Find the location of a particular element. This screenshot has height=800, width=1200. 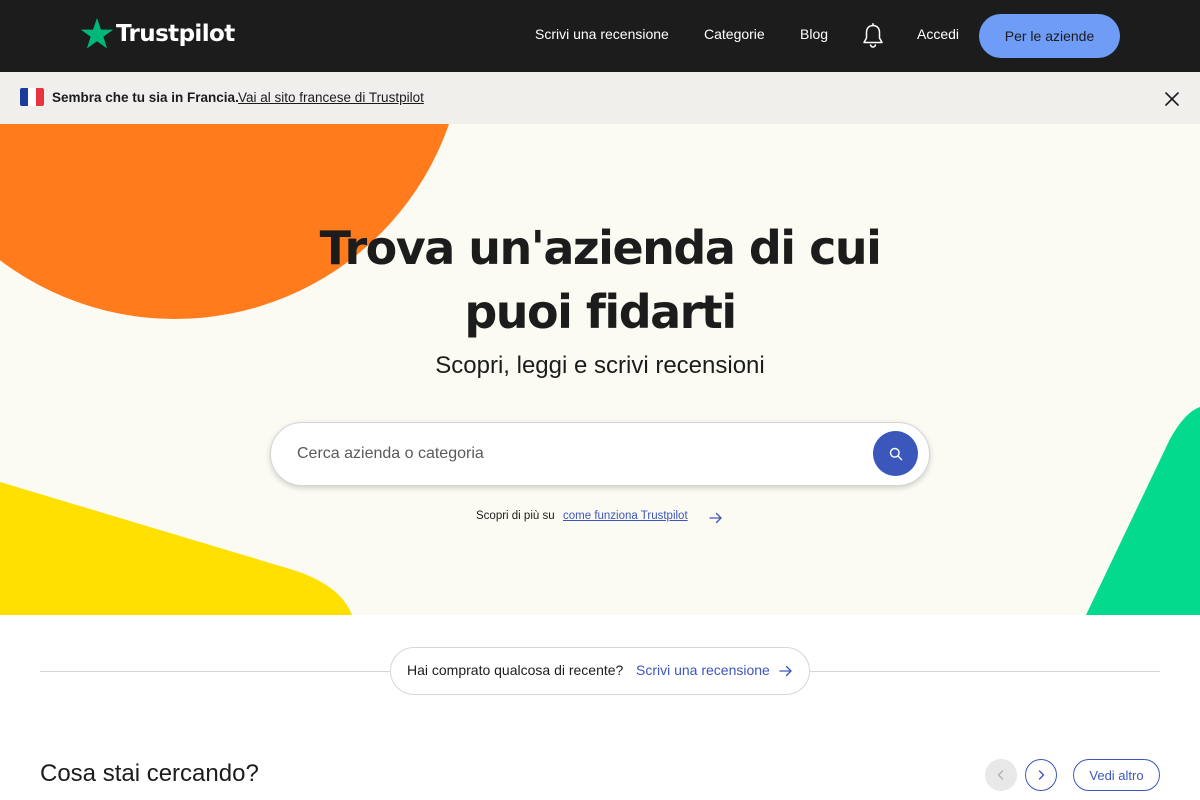

write-review-link: Scrivi una recensione is located at coordinates (703, 670).